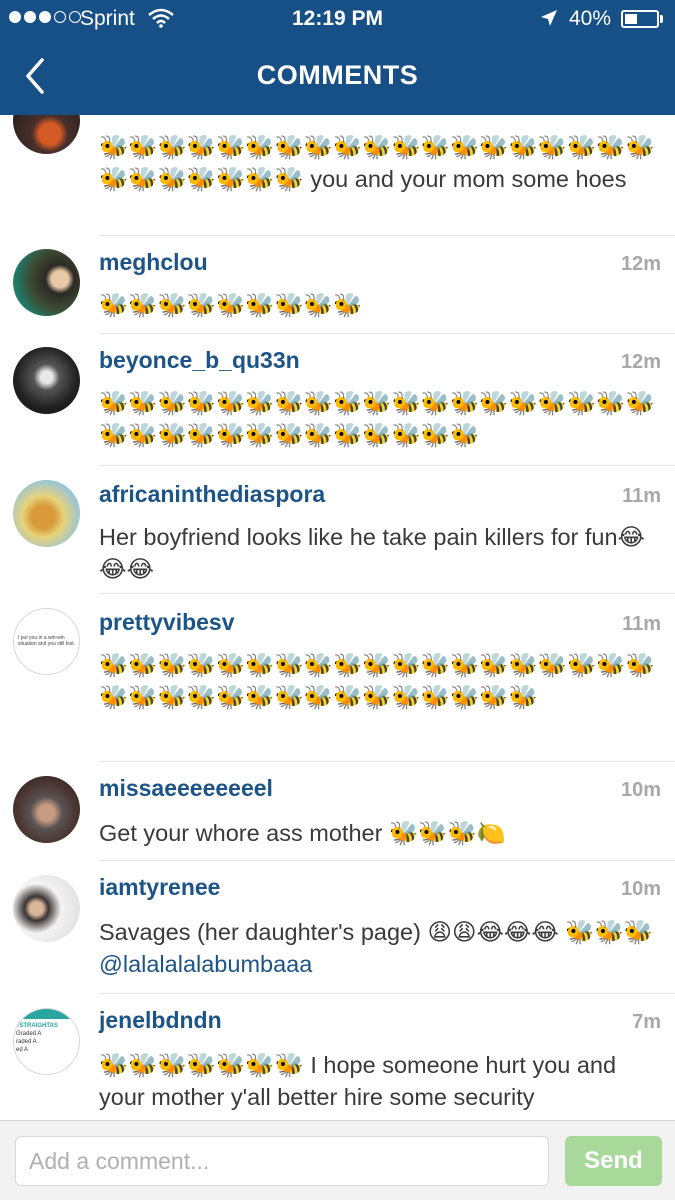 This screenshot has height=1200, width=675. Describe the element at coordinates (212, 494) in the screenshot. I see `comment-username: africaninthediaspora` at that location.